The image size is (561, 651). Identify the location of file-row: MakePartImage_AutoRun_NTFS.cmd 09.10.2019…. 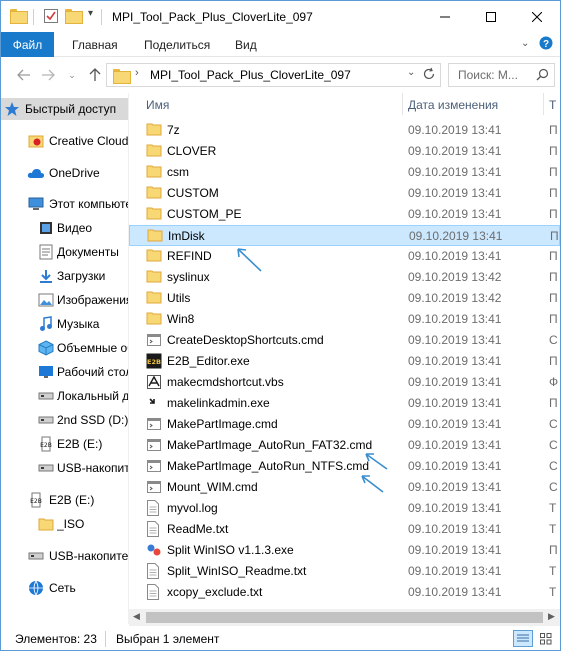
(344, 466).